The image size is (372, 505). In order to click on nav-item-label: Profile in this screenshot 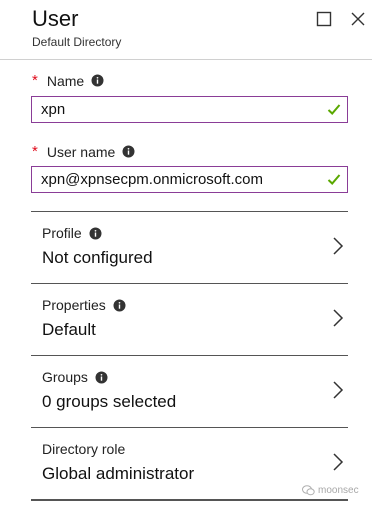, I will do `click(62, 233)`.